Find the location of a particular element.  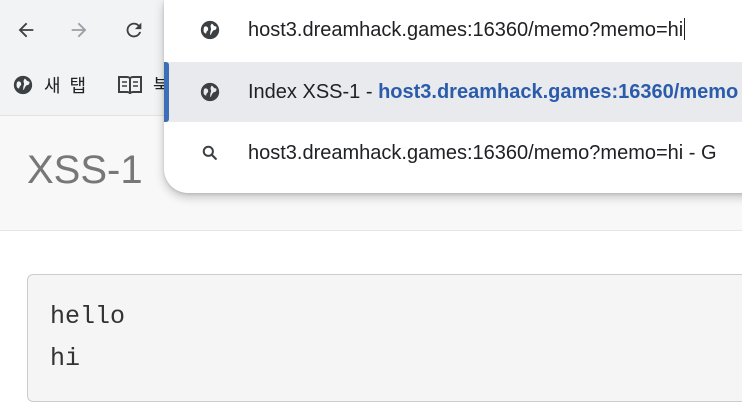

selection-indicator is located at coordinates (166, 92).